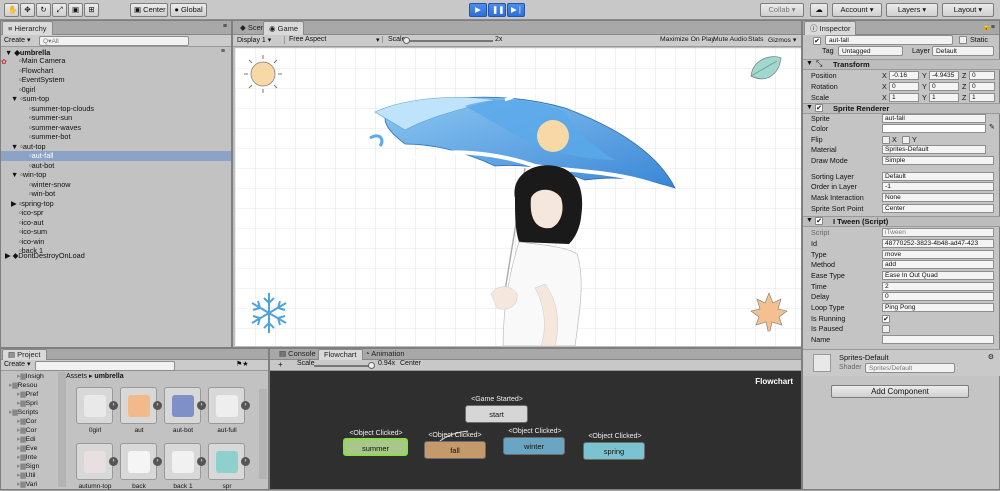 The height and width of the screenshot is (491, 1000). Describe the element at coordinates (968, 10) in the screenshot. I see `layout-dropdown: Layout ▾` at that location.